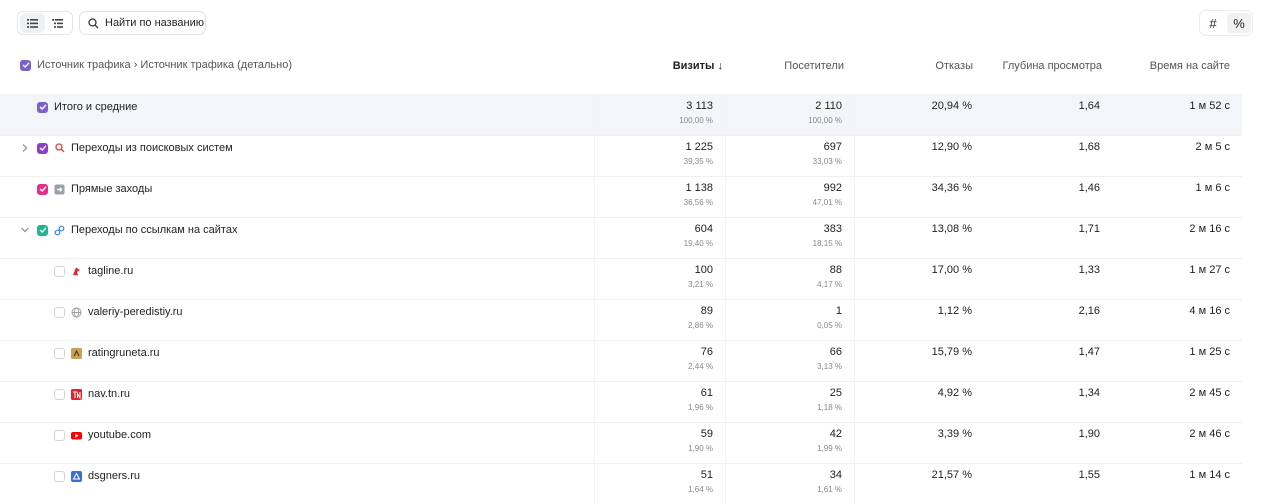  Describe the element at coordinates (951, 229) in the screenshot. I see `bounce-value: 13,08 %` at that location.